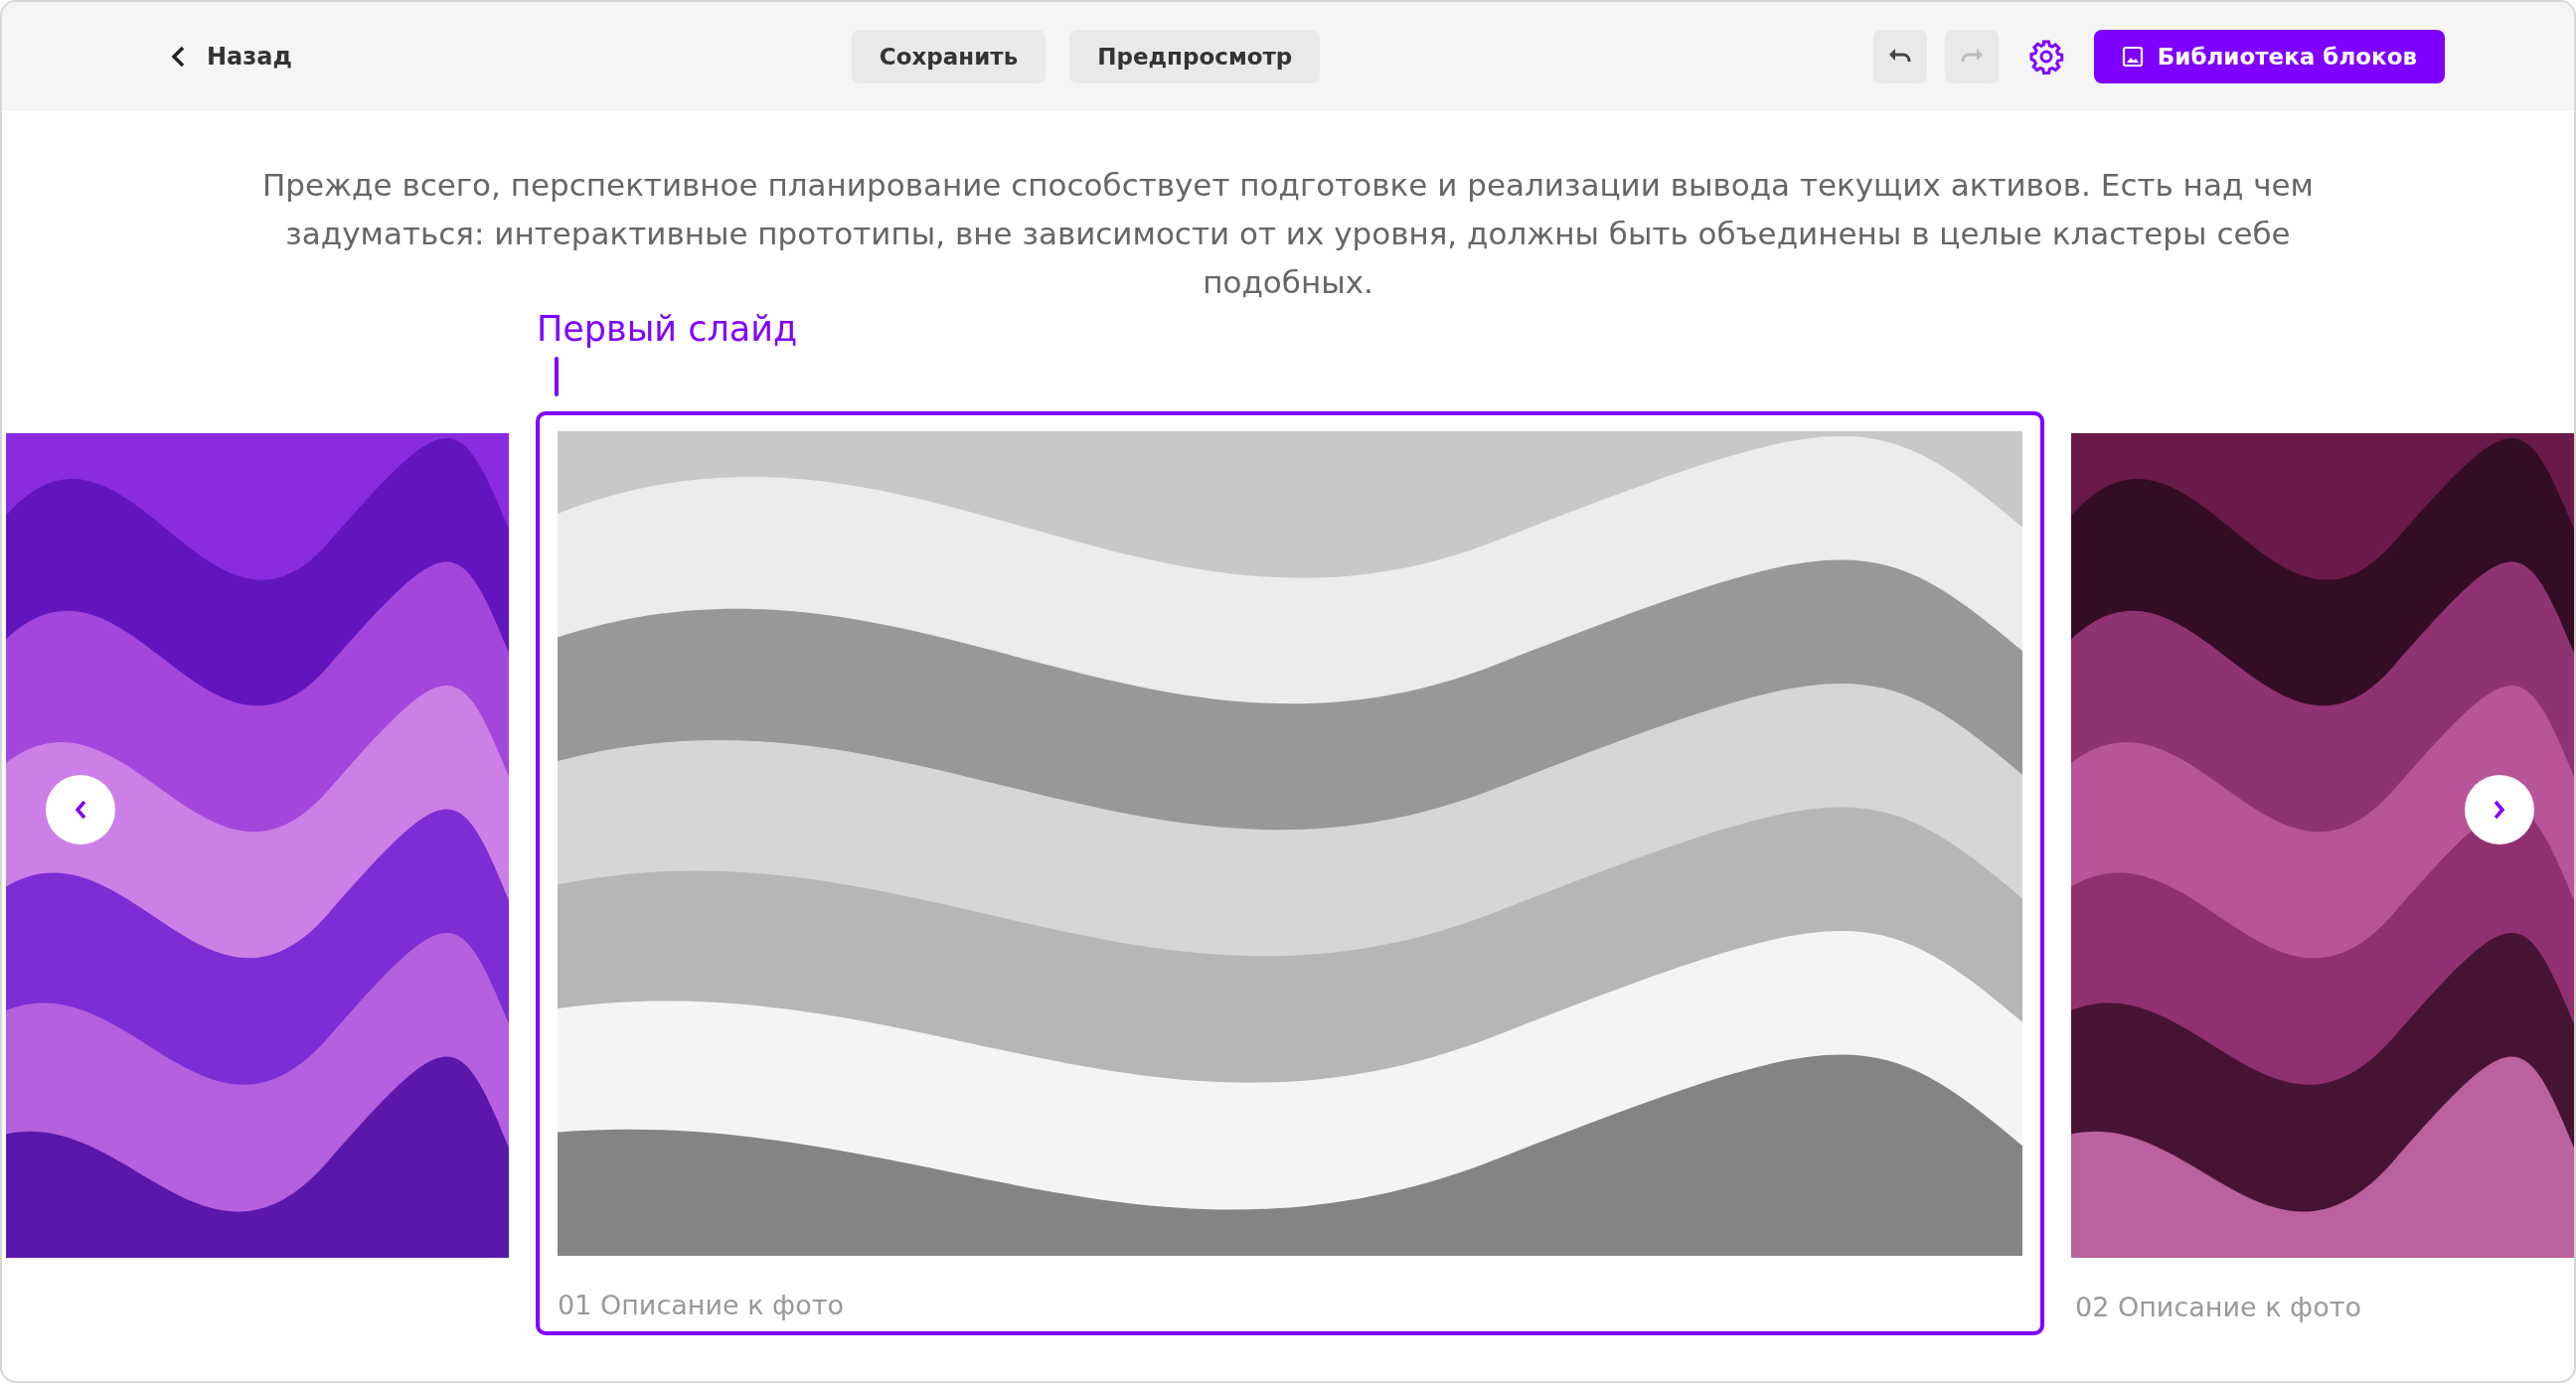 The image size is (2576, 1383). I want to click on photo-caption: 01 Описание к фото, so click(701, 1305).